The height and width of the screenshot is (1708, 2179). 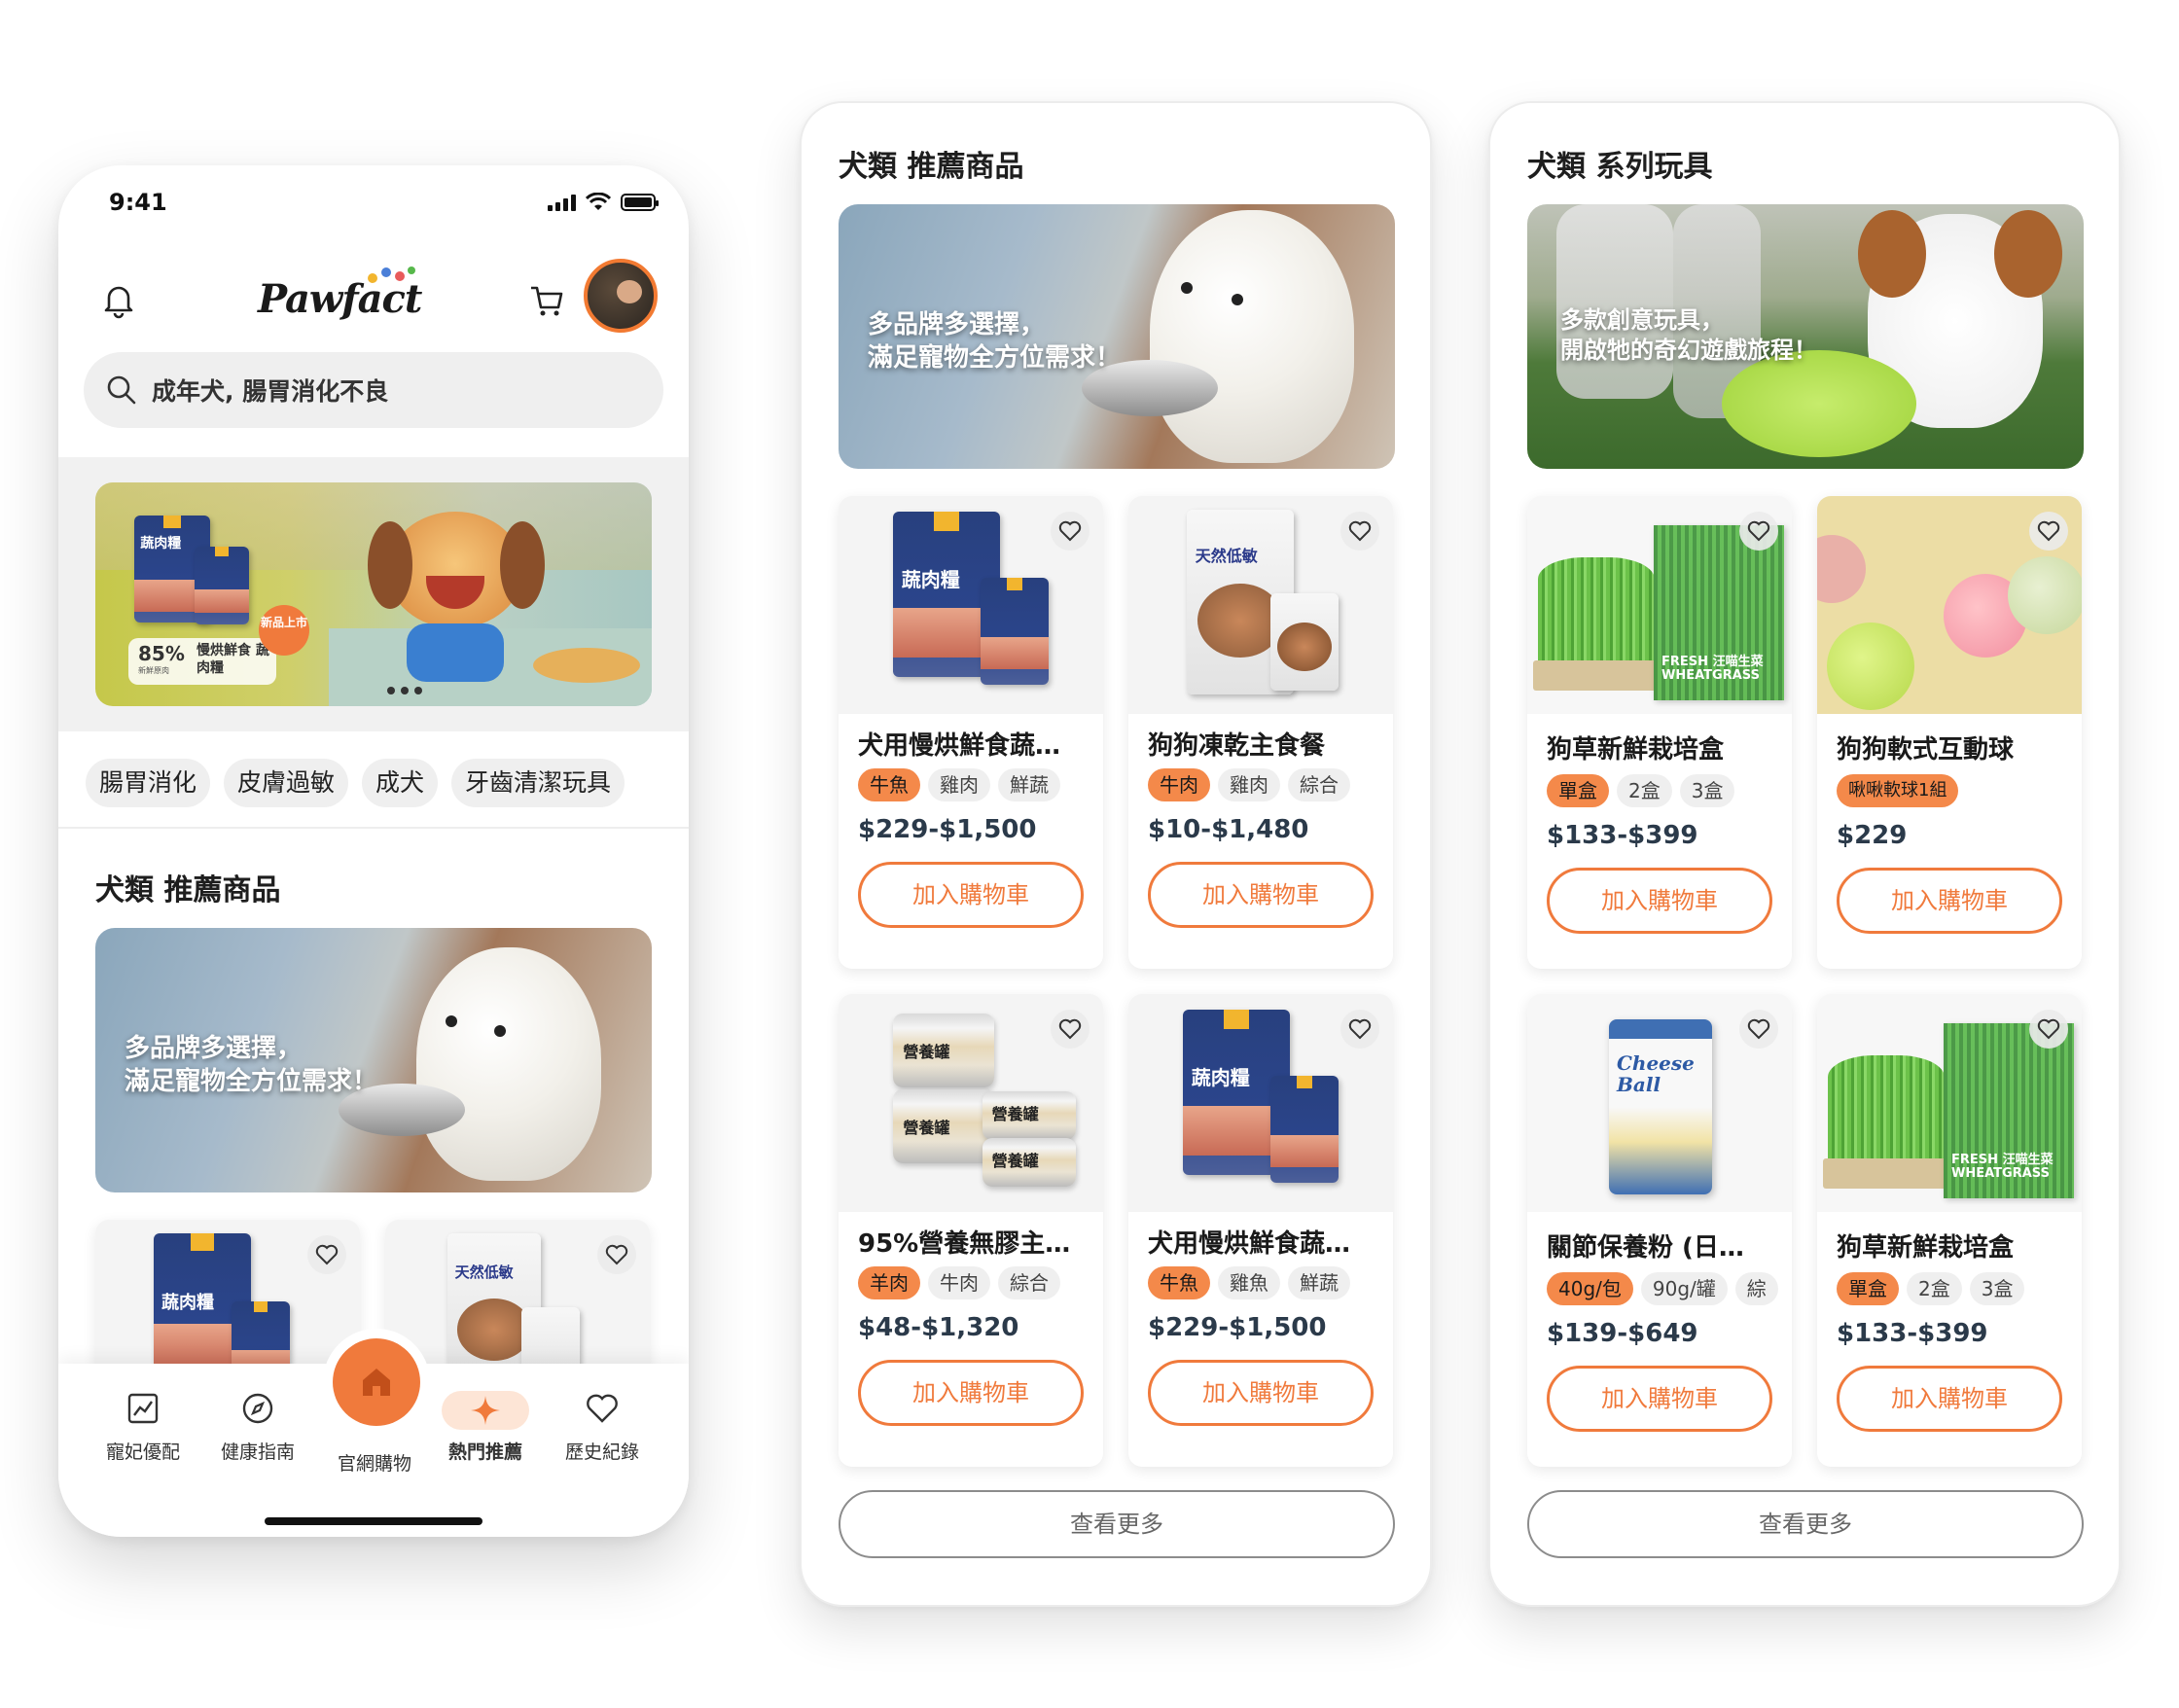 I want to click on app-logo: Pawfact, so click(x=365, y=297).